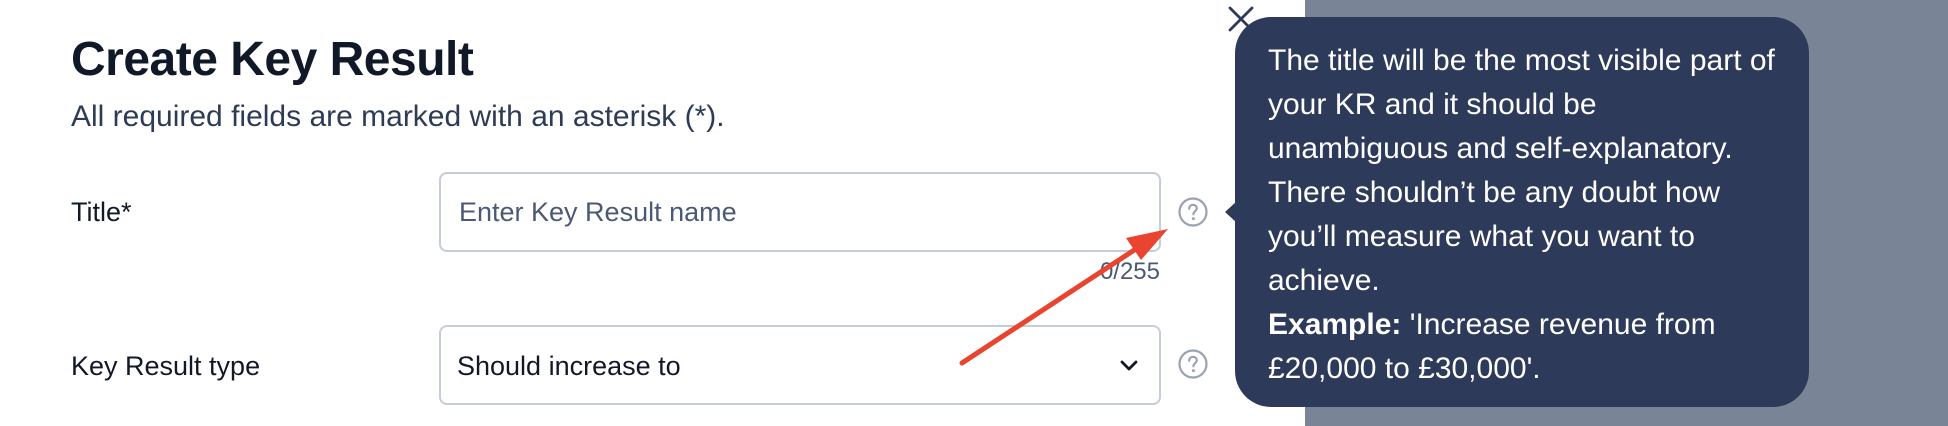 The width and height of the screenshot is (1948, 426). What do you see at coordinates (569, 366) in the screenshot?
I see `selected-value: Should increase to` at bounding box center [569, 366].